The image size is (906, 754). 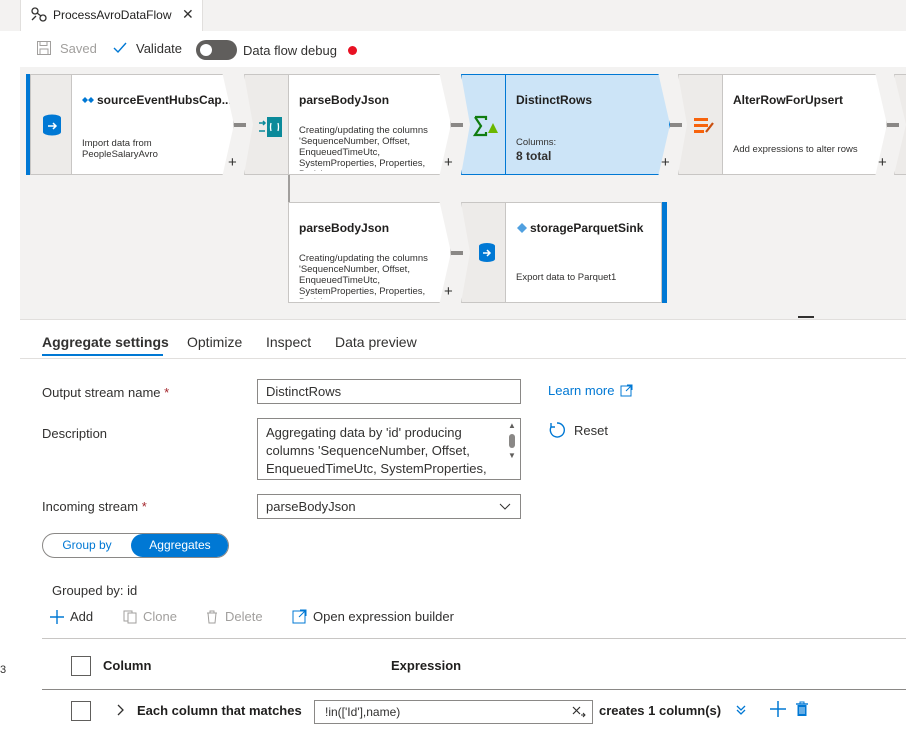 I want to click on distinct-columns-label: Columns:, so click(x=536, y=142).